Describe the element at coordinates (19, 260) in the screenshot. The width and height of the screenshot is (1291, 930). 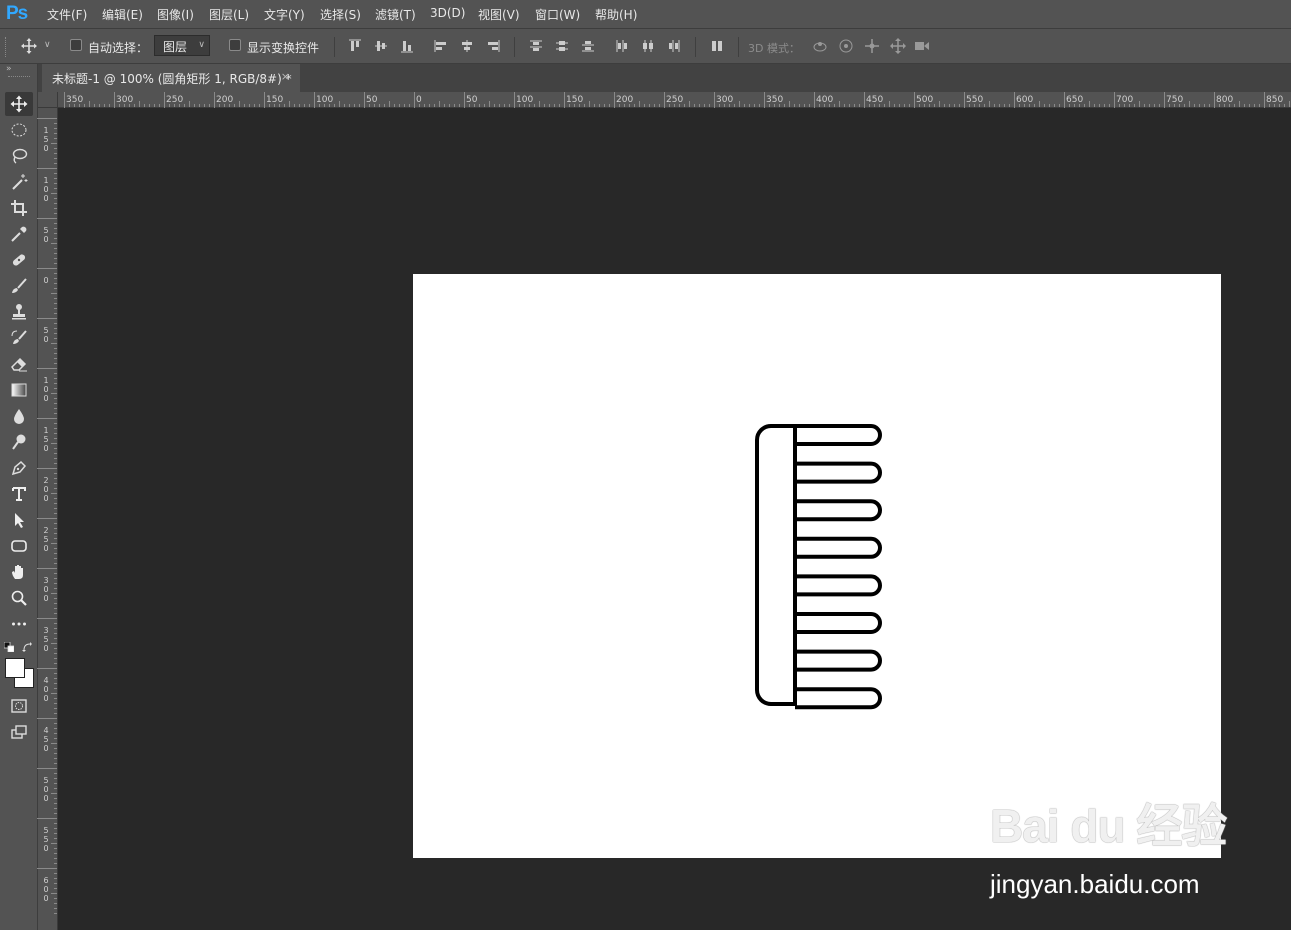
I see `healing-brush-tool` at that location.